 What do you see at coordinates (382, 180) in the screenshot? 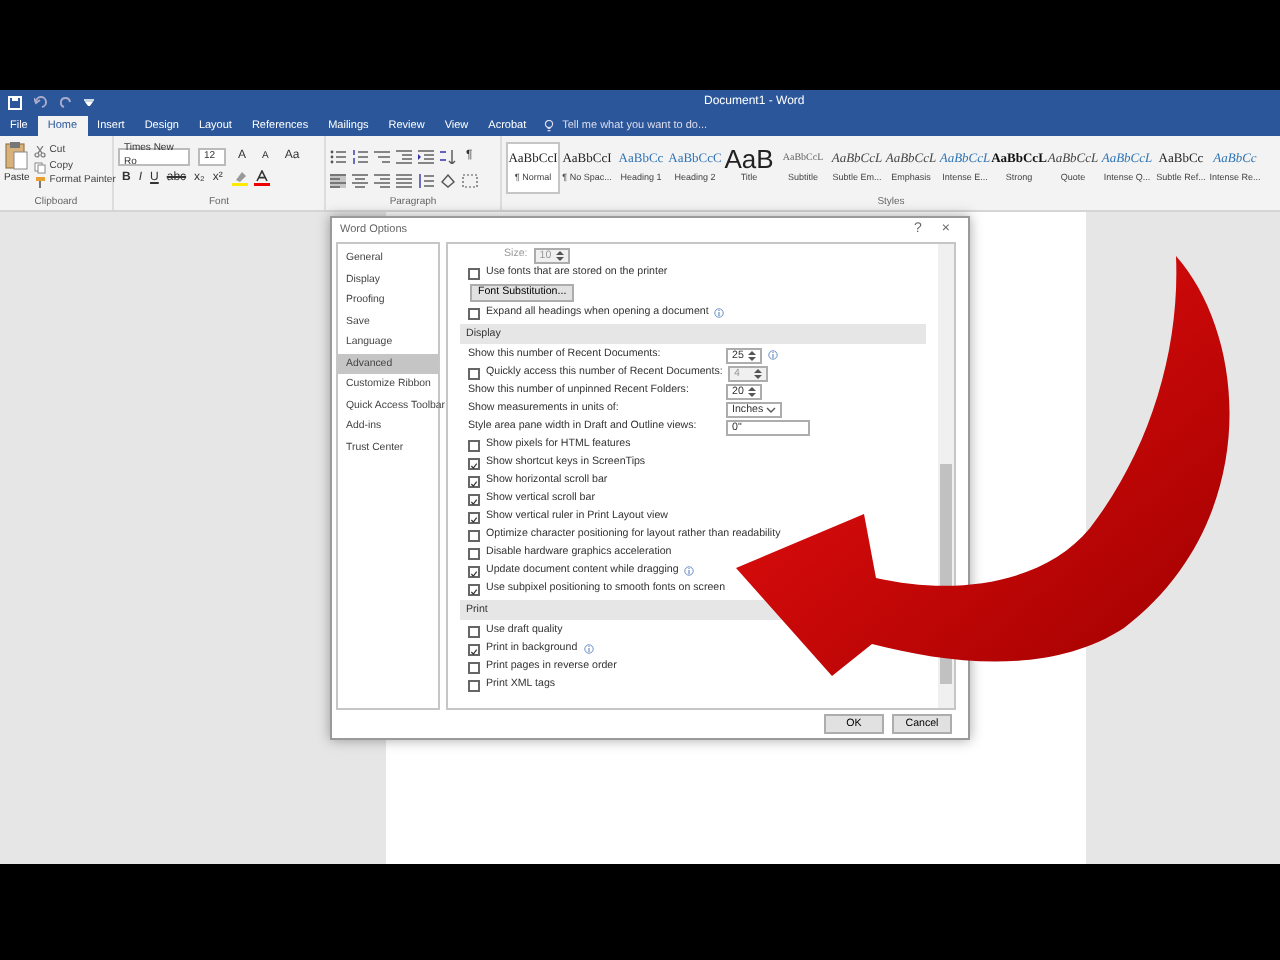
I see `align-right-icon` at bounding box center [382, 180].